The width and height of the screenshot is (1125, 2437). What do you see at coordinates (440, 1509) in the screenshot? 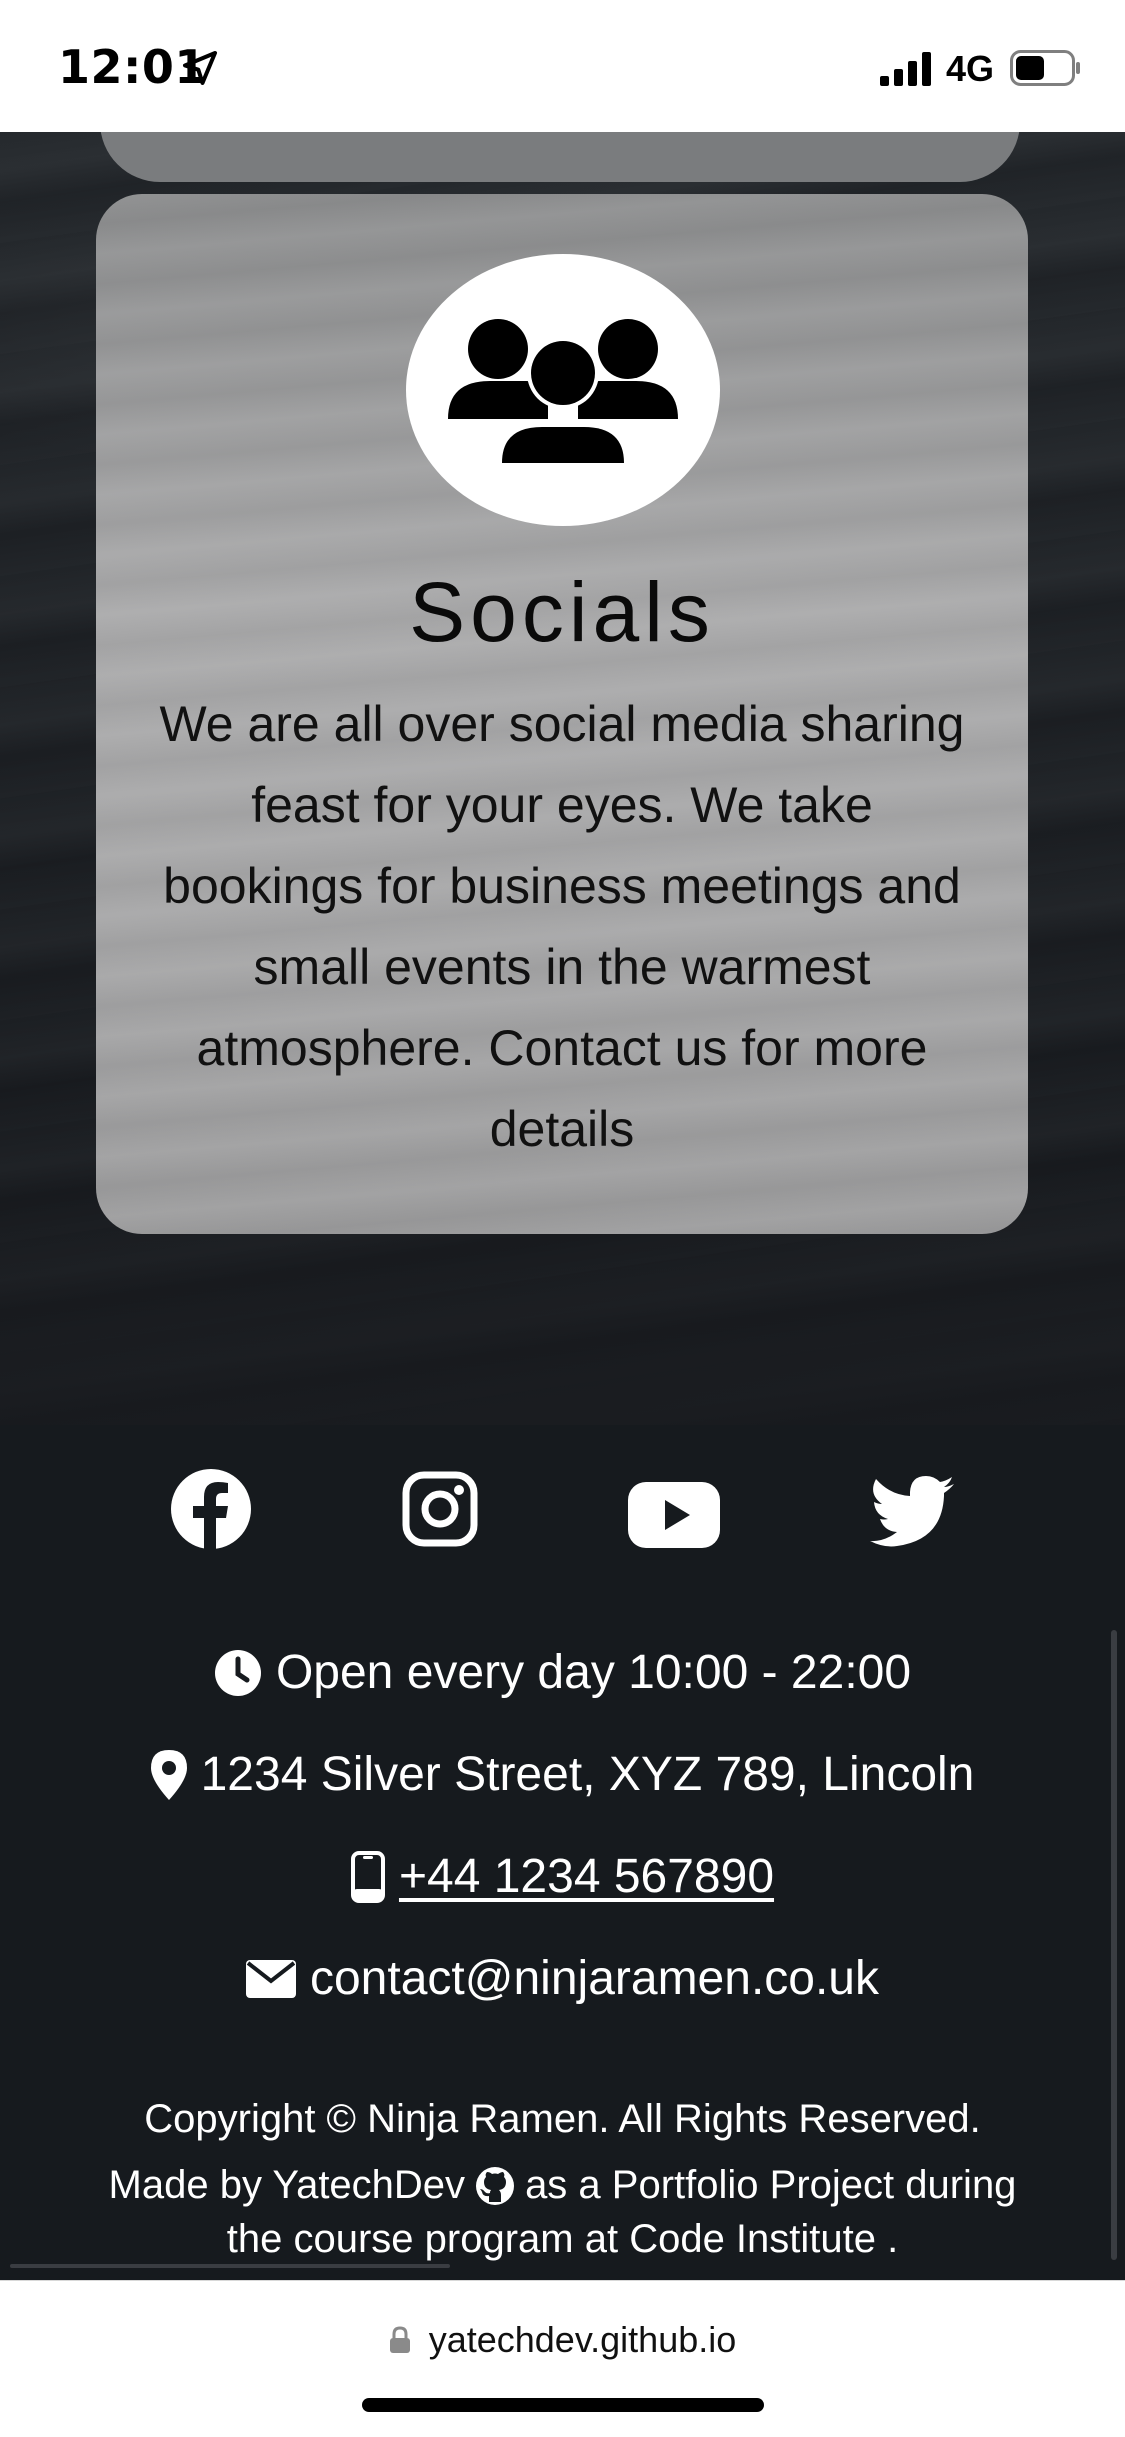
I see `instagram-icon` at bounding box center [440, 1509].